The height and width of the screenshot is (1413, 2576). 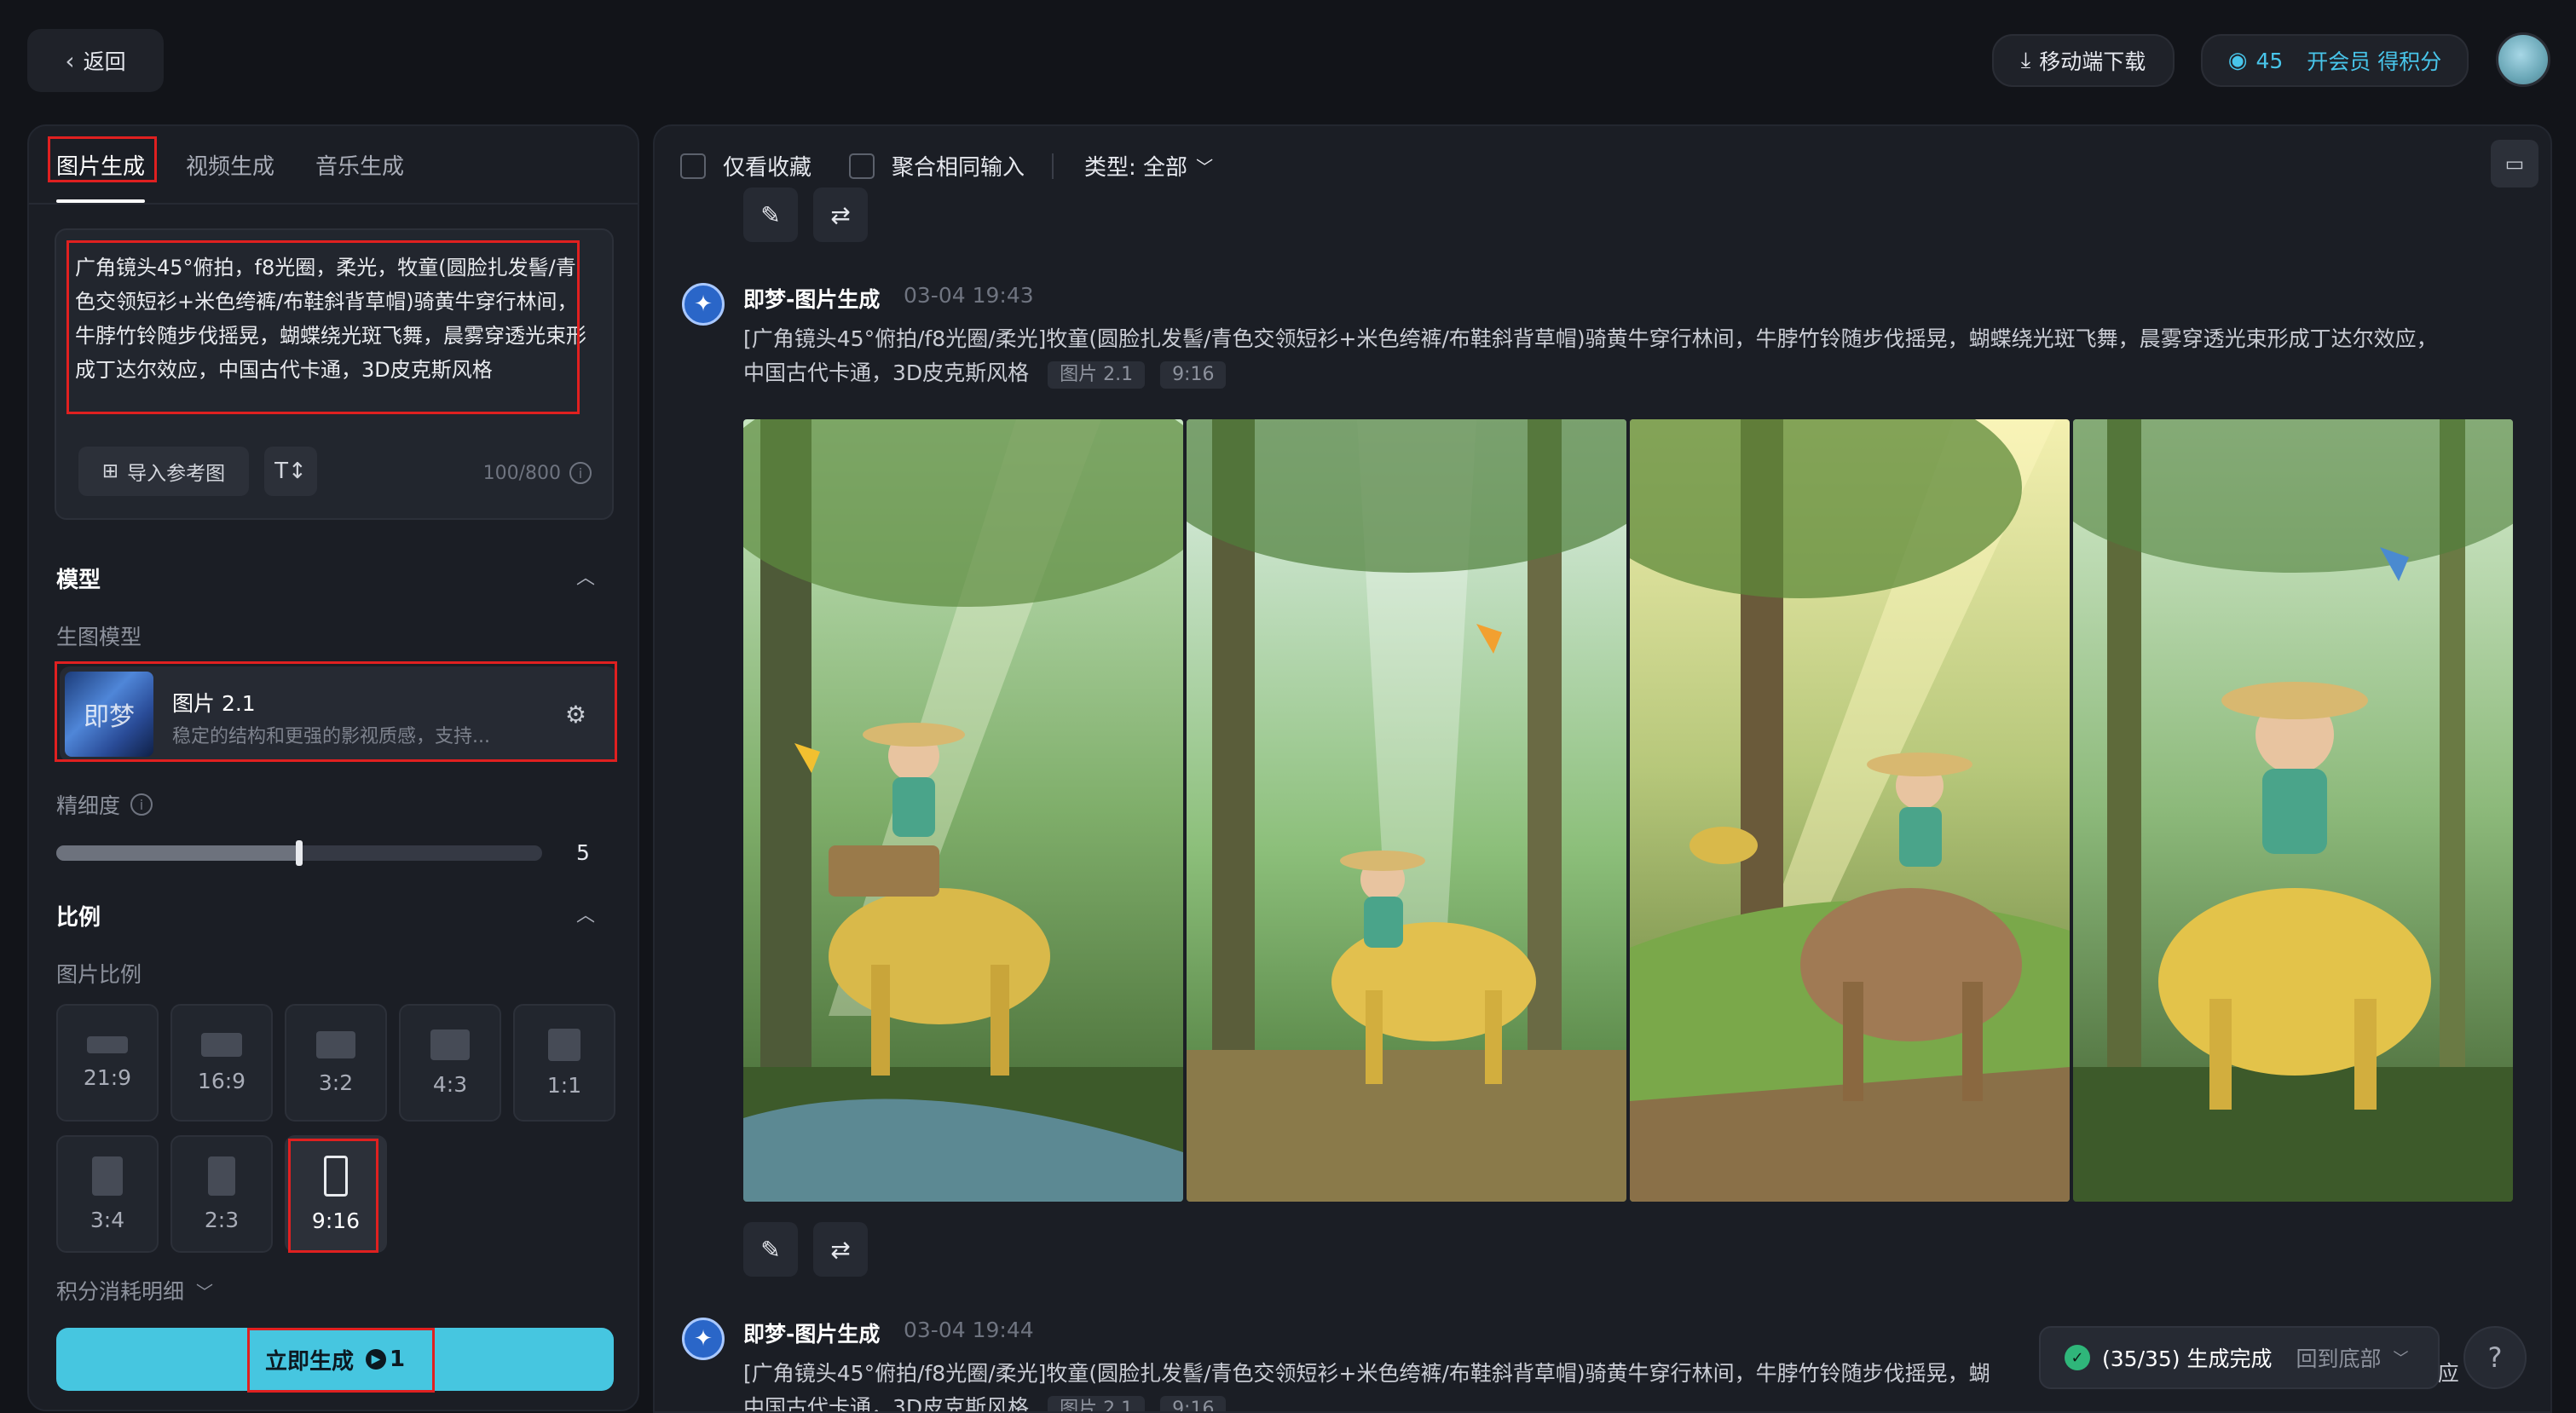 What do you see at coordinates (693, 166) in the screenshot?
I see `checkbox-favorites` at bounding box center [693, 166].